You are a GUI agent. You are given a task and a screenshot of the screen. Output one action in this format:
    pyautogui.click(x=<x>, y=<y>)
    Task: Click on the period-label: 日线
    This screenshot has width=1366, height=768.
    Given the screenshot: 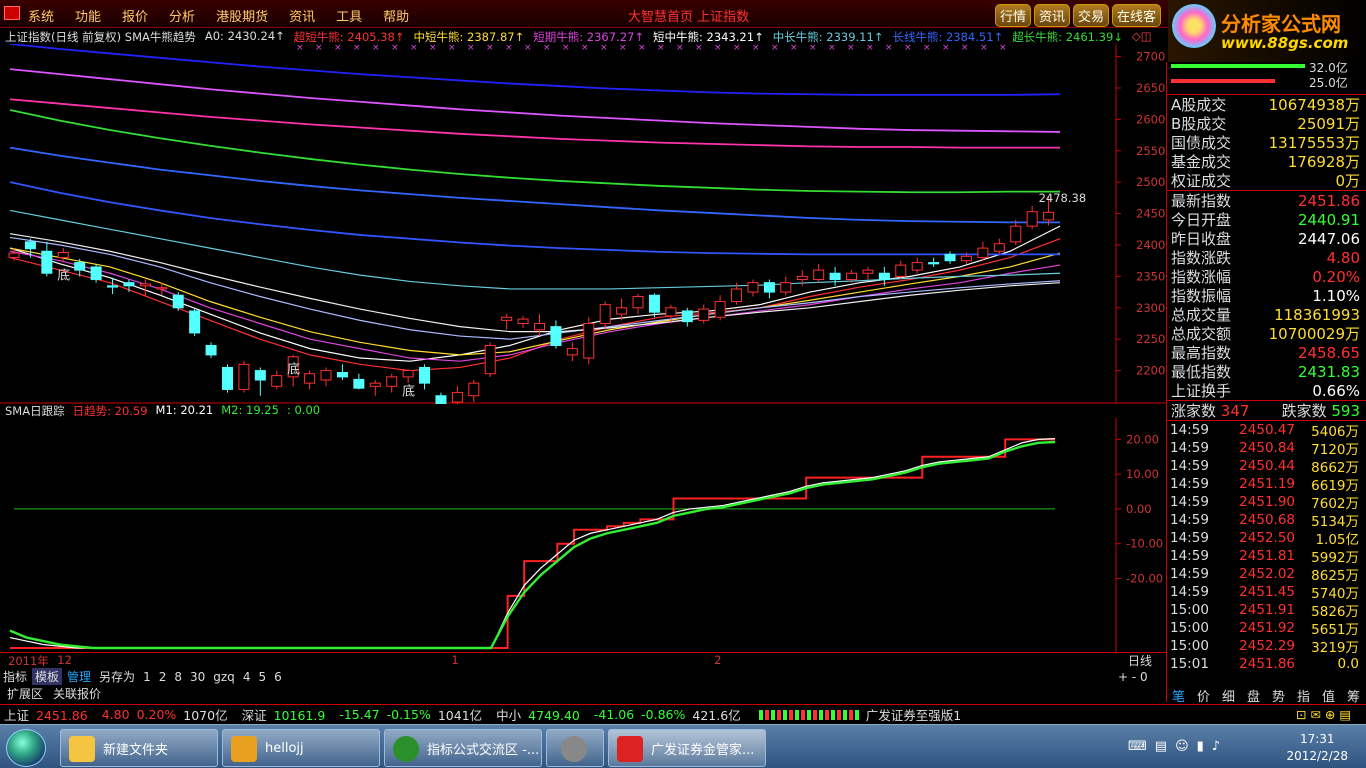 What is the action you would take?
    pyautogui.click(x=1140, y=660)
    